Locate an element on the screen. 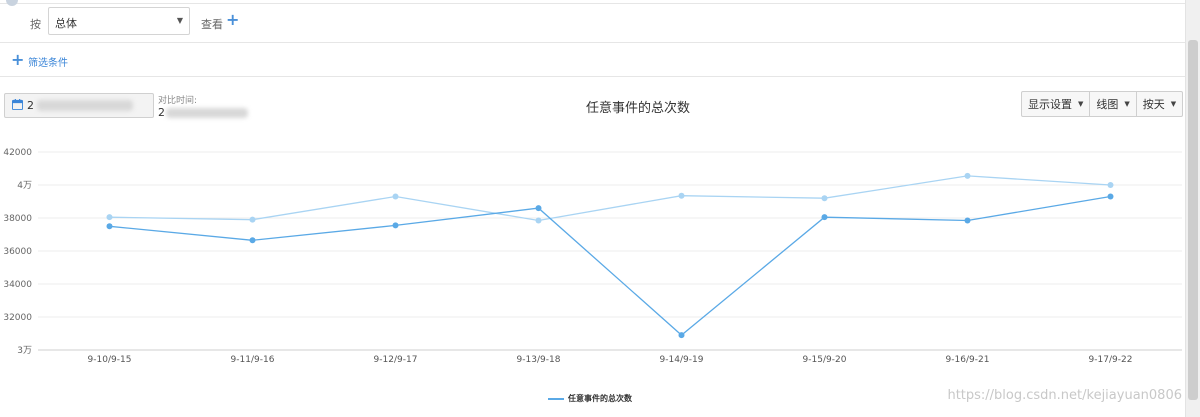 The image size is (1200, 417). legend-label: 任意事件的总次数 is located at coordinates (600, 398).